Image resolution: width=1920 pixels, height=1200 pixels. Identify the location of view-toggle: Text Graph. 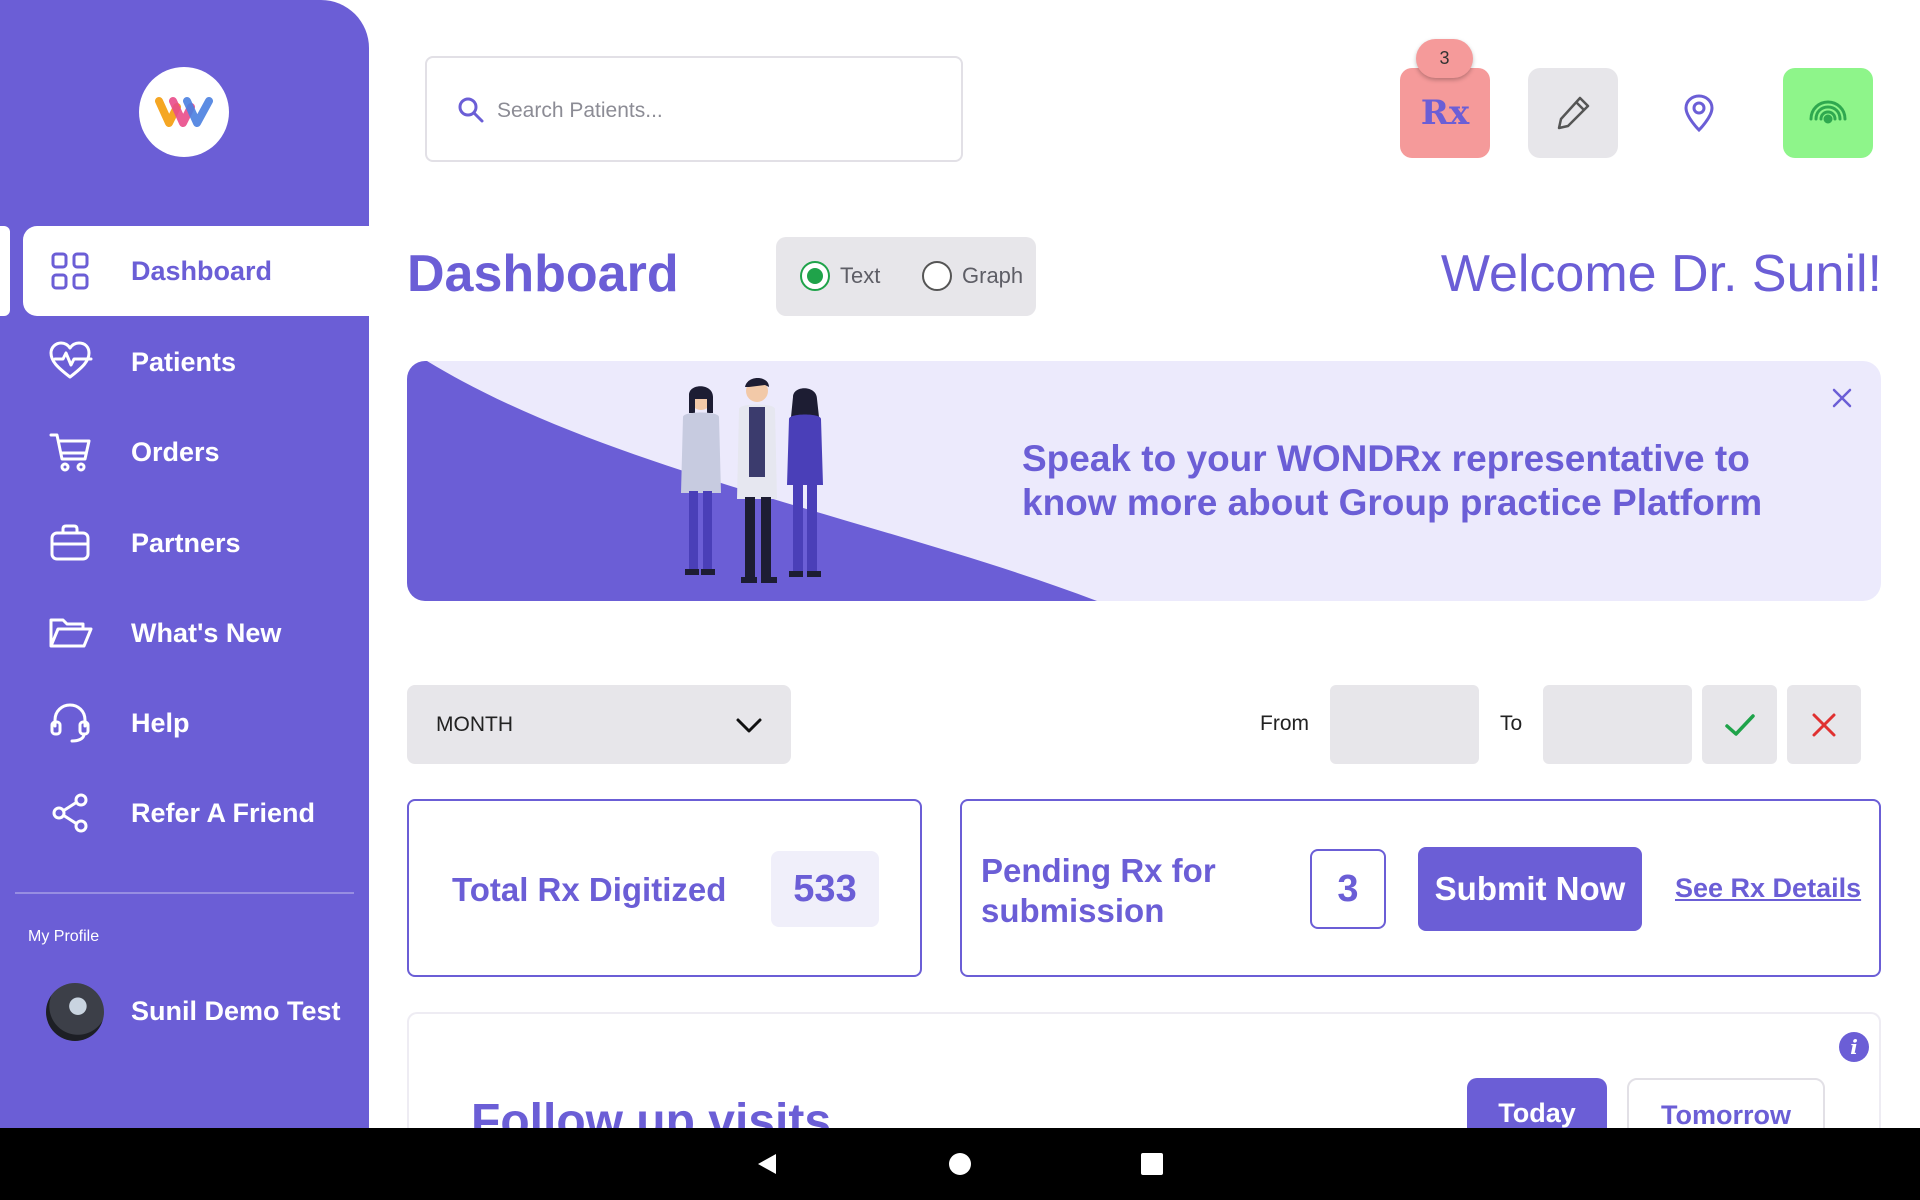
(906, 276).